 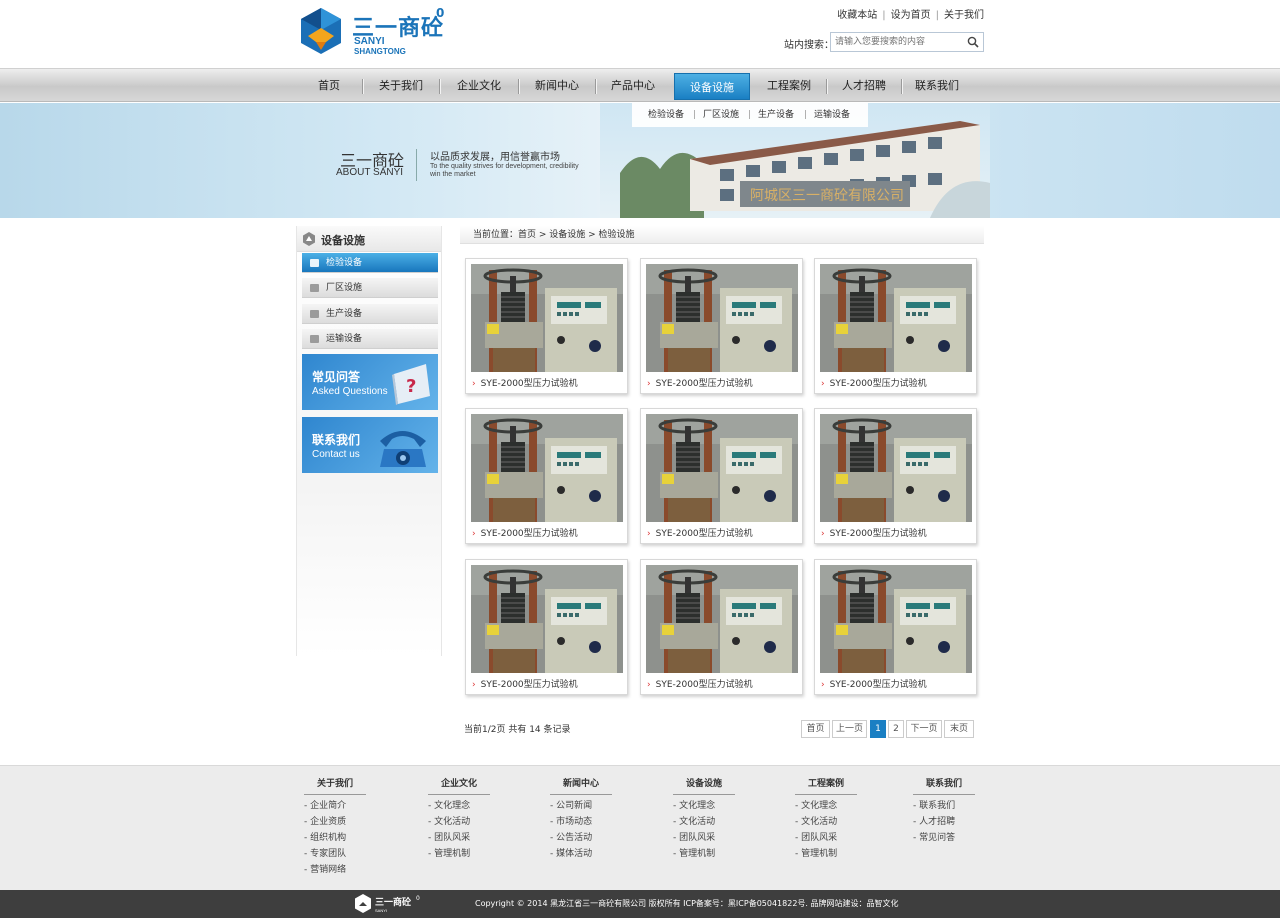 What do you see at coordinates (401, 86) in the screenshot?
I see `nav-about: 关于我们` at bounding box center [401, 86].